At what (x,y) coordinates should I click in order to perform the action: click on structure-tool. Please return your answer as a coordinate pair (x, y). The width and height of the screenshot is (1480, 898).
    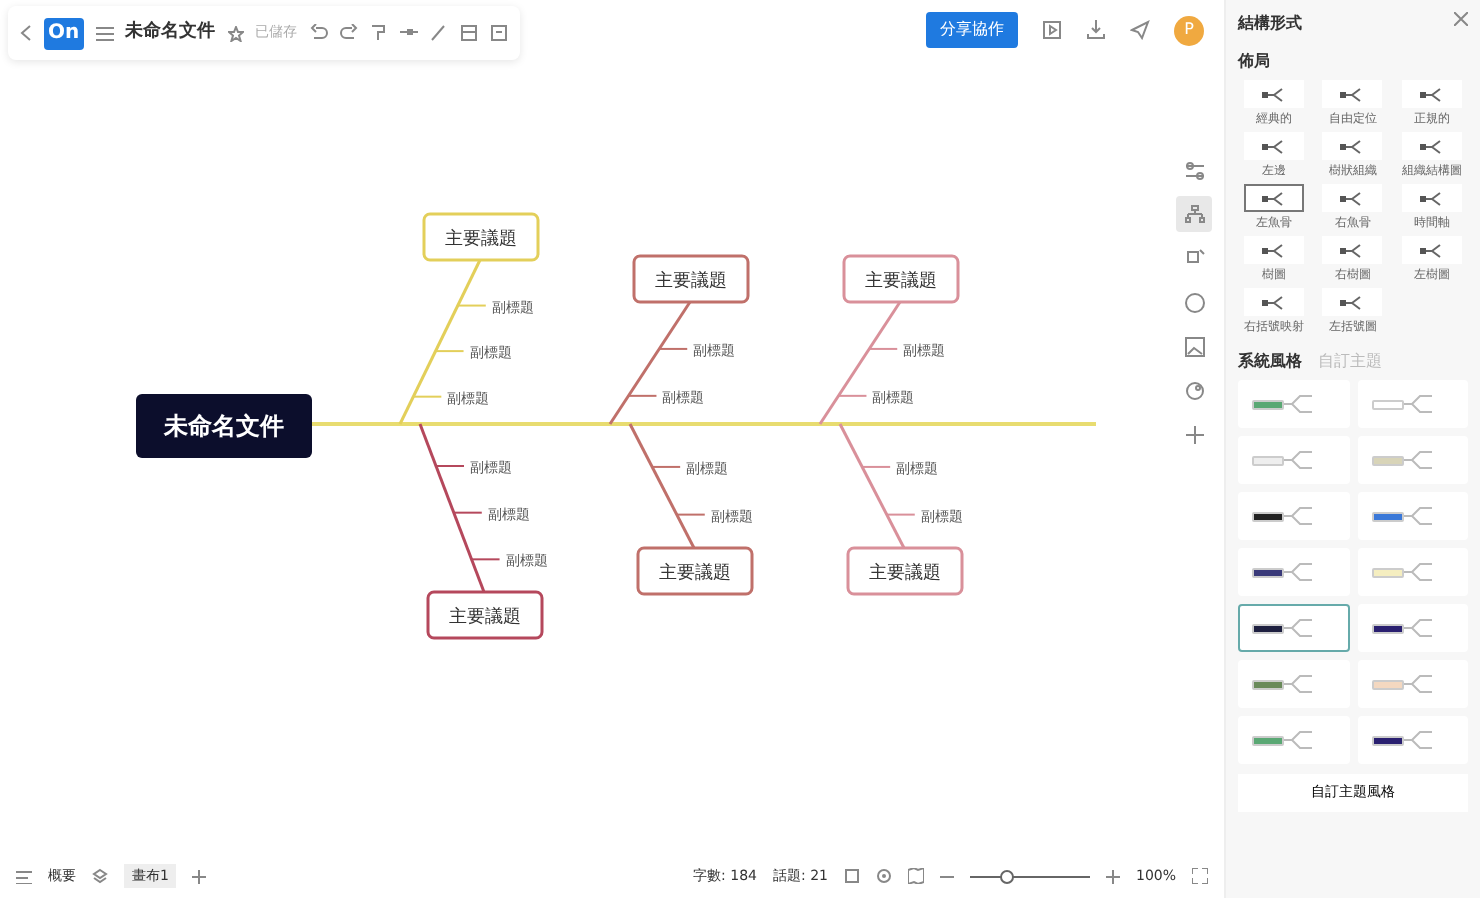
    Looking at the image, I should click on (1194, 214).